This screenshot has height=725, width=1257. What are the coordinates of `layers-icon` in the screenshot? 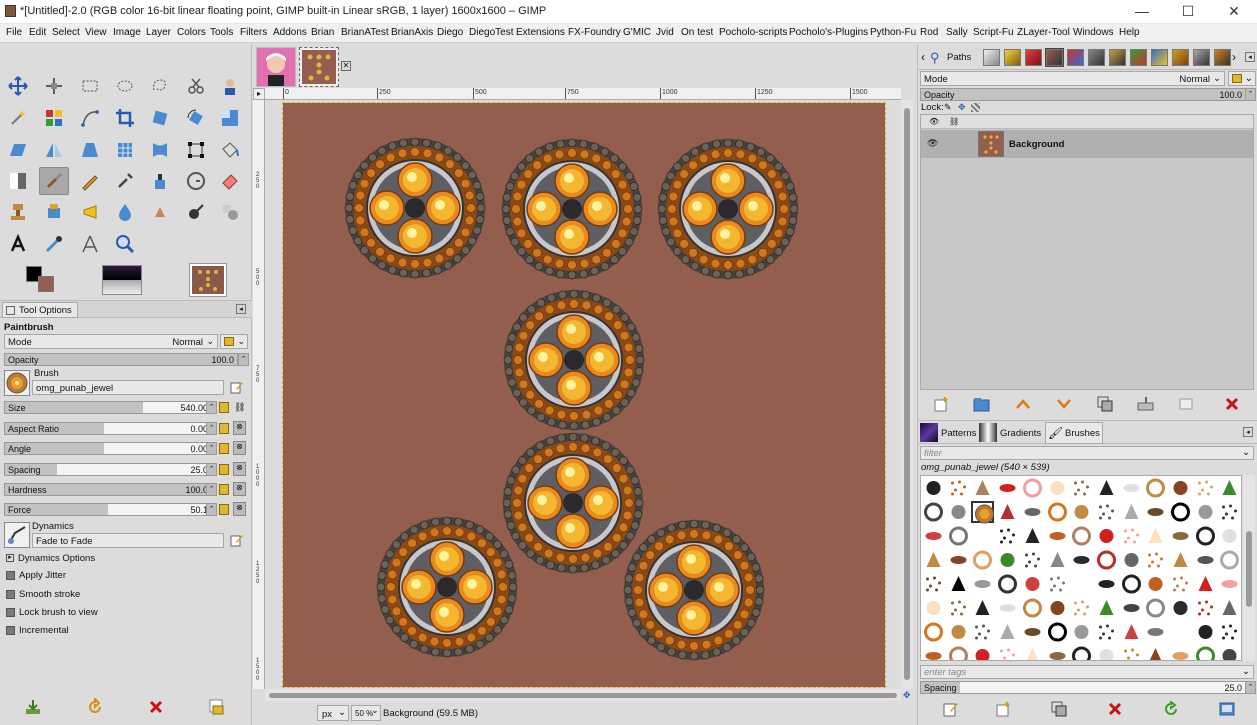 It's located at (991, 57).